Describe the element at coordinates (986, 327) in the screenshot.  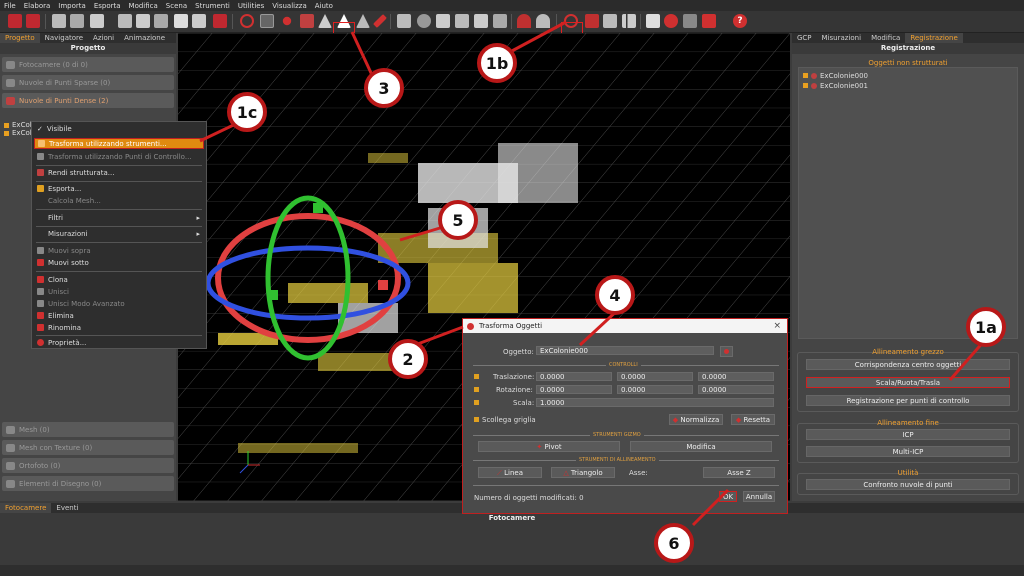
I see `callout-1a: 1a` at that location.